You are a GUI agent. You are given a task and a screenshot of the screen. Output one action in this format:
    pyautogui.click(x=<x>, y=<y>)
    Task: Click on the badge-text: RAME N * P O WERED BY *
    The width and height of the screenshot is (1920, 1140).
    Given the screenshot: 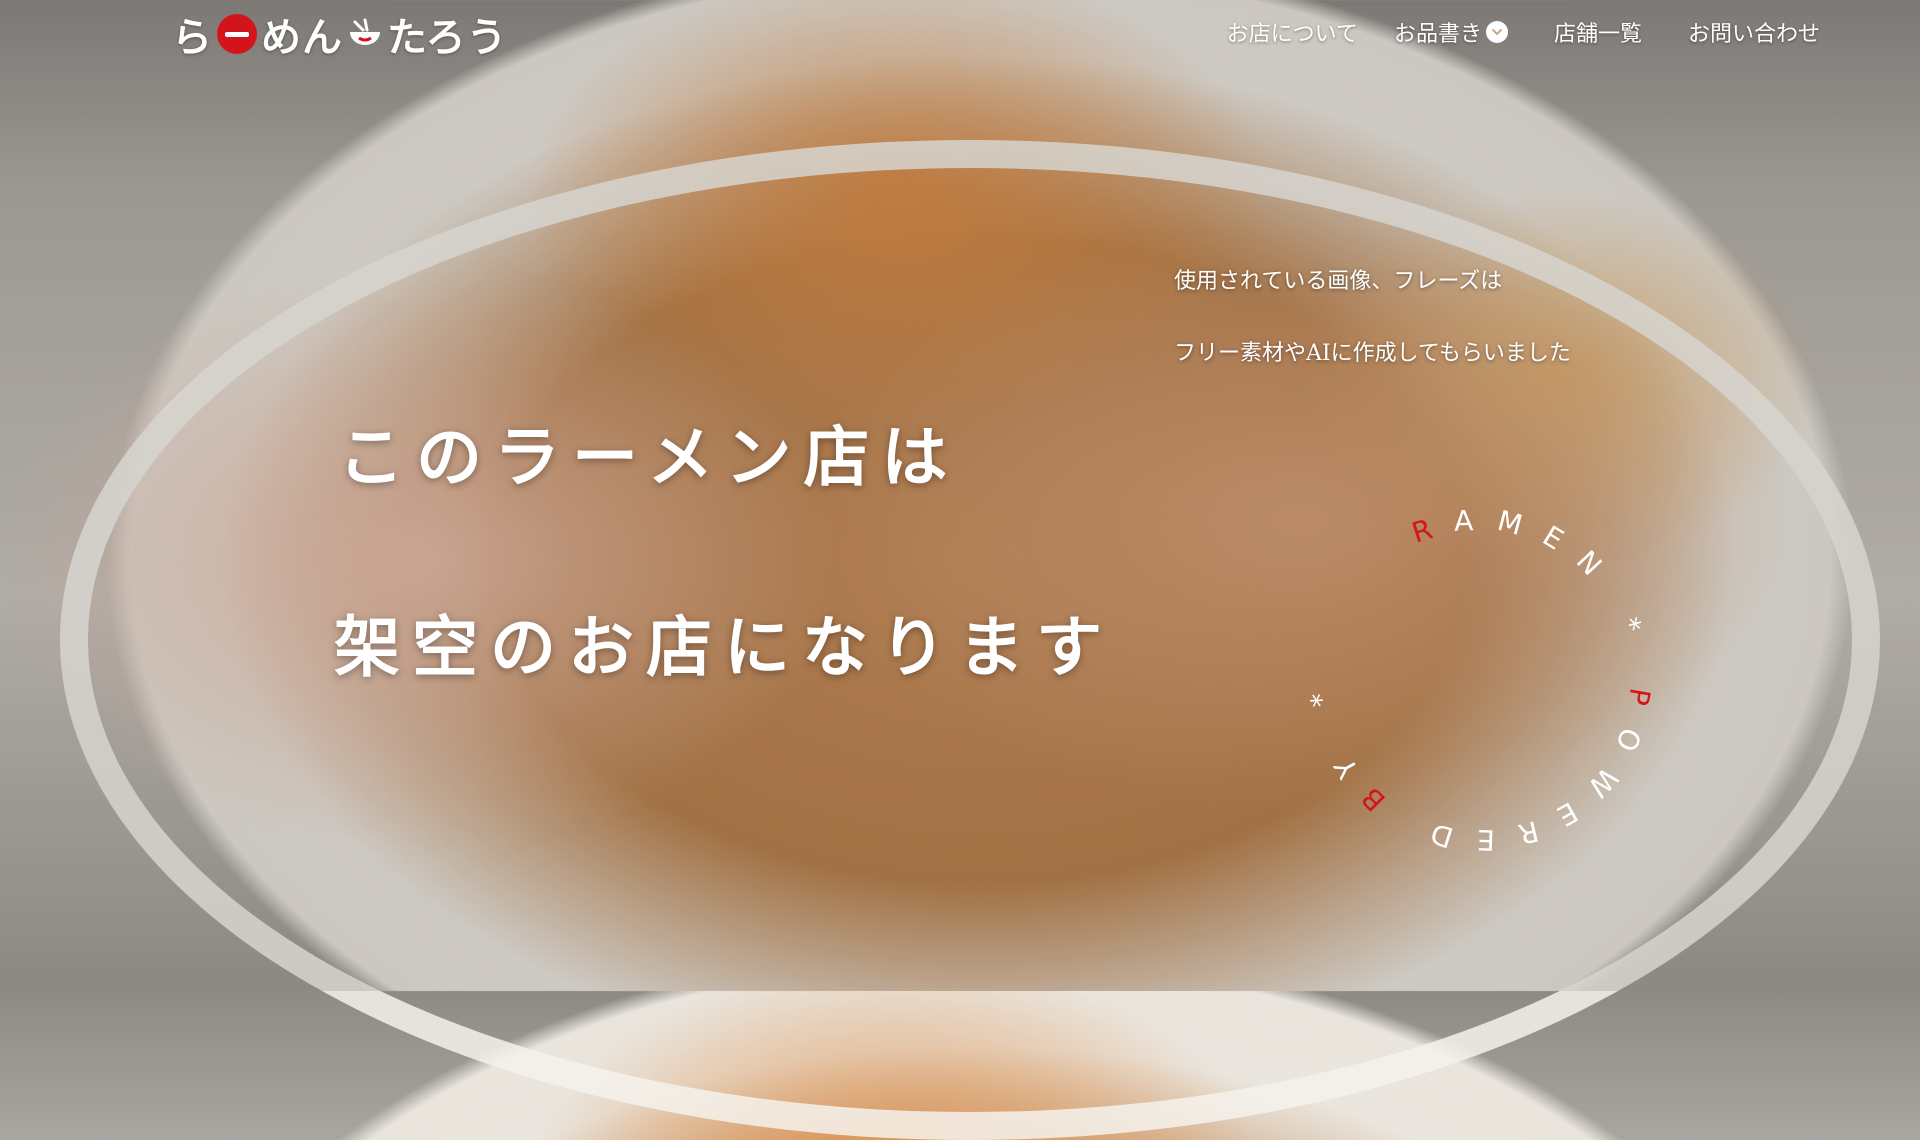 What is the action you would take?
    pyautogui.click(x=1479, y=679)
    